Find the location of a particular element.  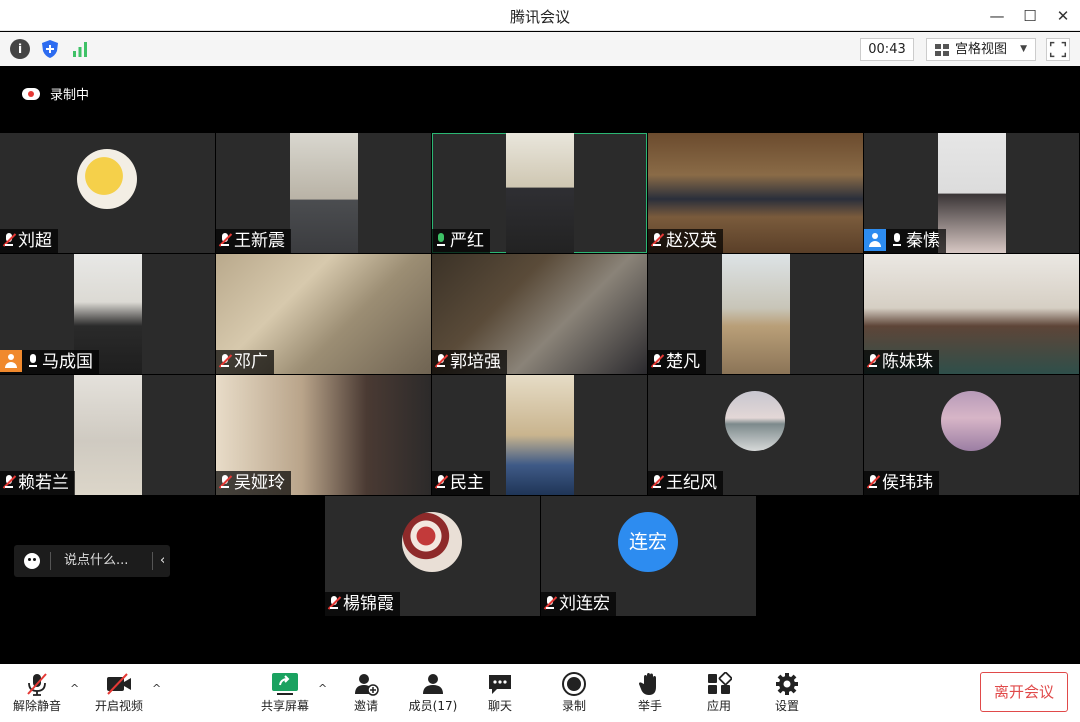

participant-name-tag: 郭培强 is located at coordinates (469, 362).